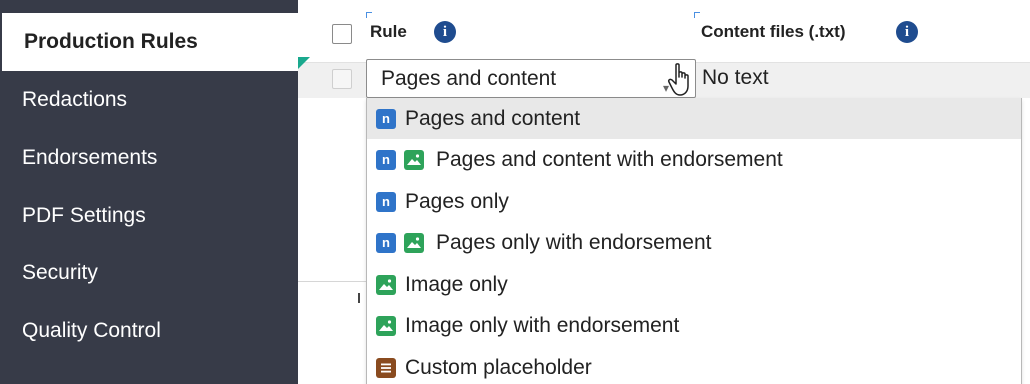  What do you see at coordinates (678, 79) in the screenshot?
I see `hand-cursor-icon` at bounding box center [678, 79].